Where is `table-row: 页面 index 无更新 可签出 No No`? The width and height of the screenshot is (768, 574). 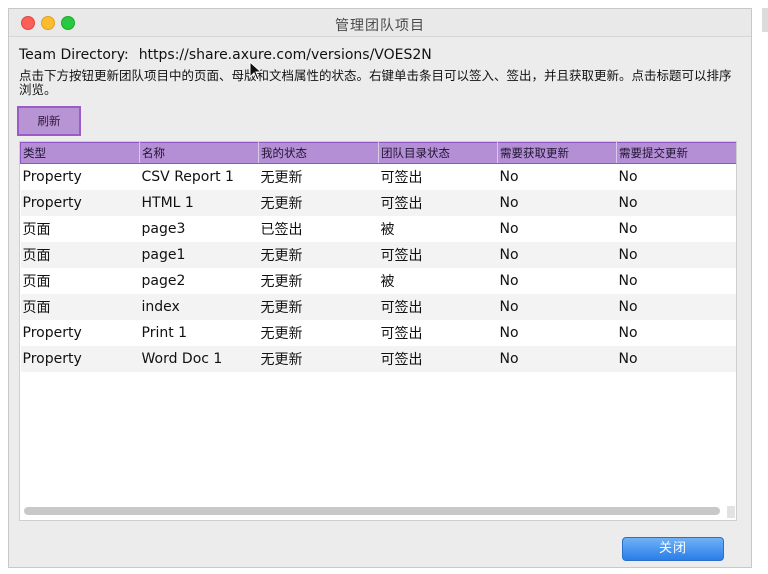 table-row: 页面 index 无更新 可签出 No No is located at coordinates (378, 306).